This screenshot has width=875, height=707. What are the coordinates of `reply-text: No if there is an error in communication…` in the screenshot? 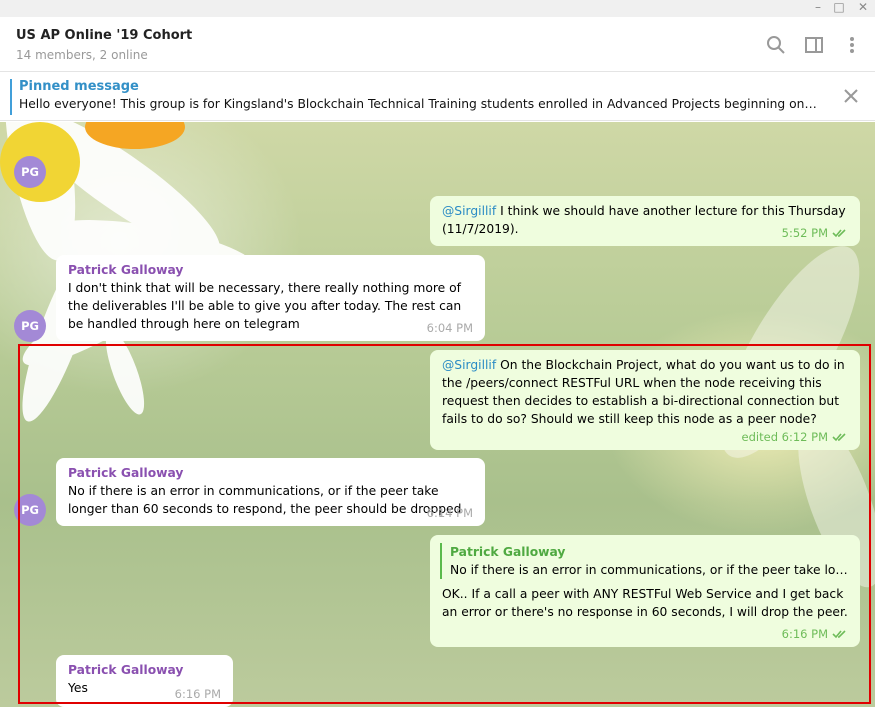 It's located at (649, 570).